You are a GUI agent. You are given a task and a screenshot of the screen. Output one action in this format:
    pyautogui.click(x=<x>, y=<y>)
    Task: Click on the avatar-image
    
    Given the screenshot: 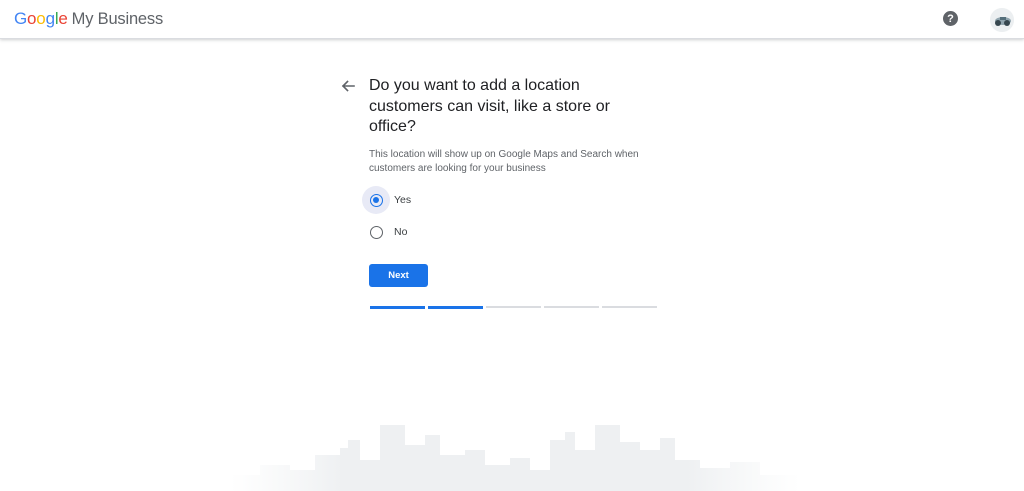 What is the action you would take?
    pyautogui.click(x=1002, y=20)
    